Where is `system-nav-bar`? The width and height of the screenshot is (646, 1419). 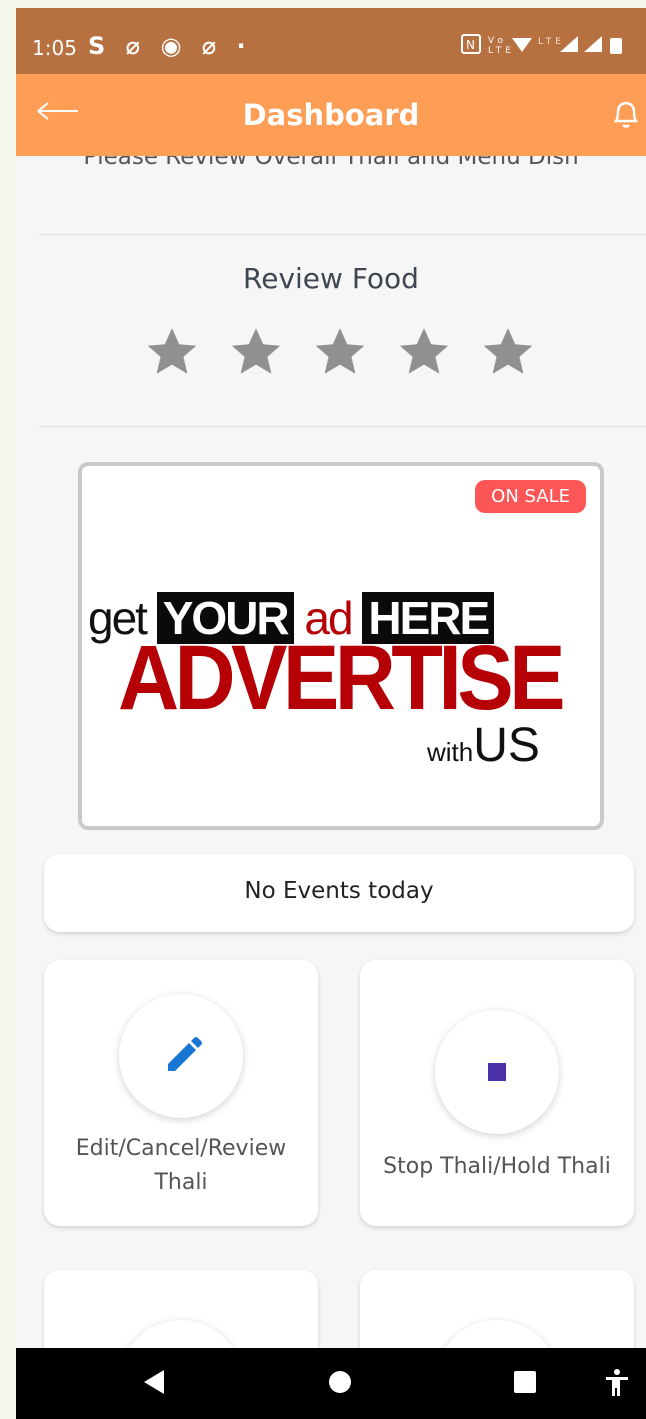
system-nav-bar is located at coordinates (331, 1383).